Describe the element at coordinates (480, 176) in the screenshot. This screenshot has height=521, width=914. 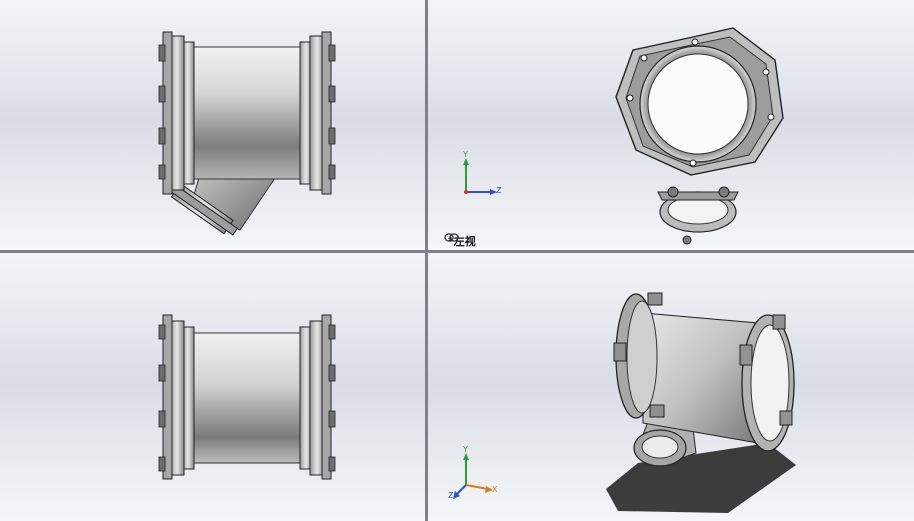
I see `coordinate-triad` at that location.